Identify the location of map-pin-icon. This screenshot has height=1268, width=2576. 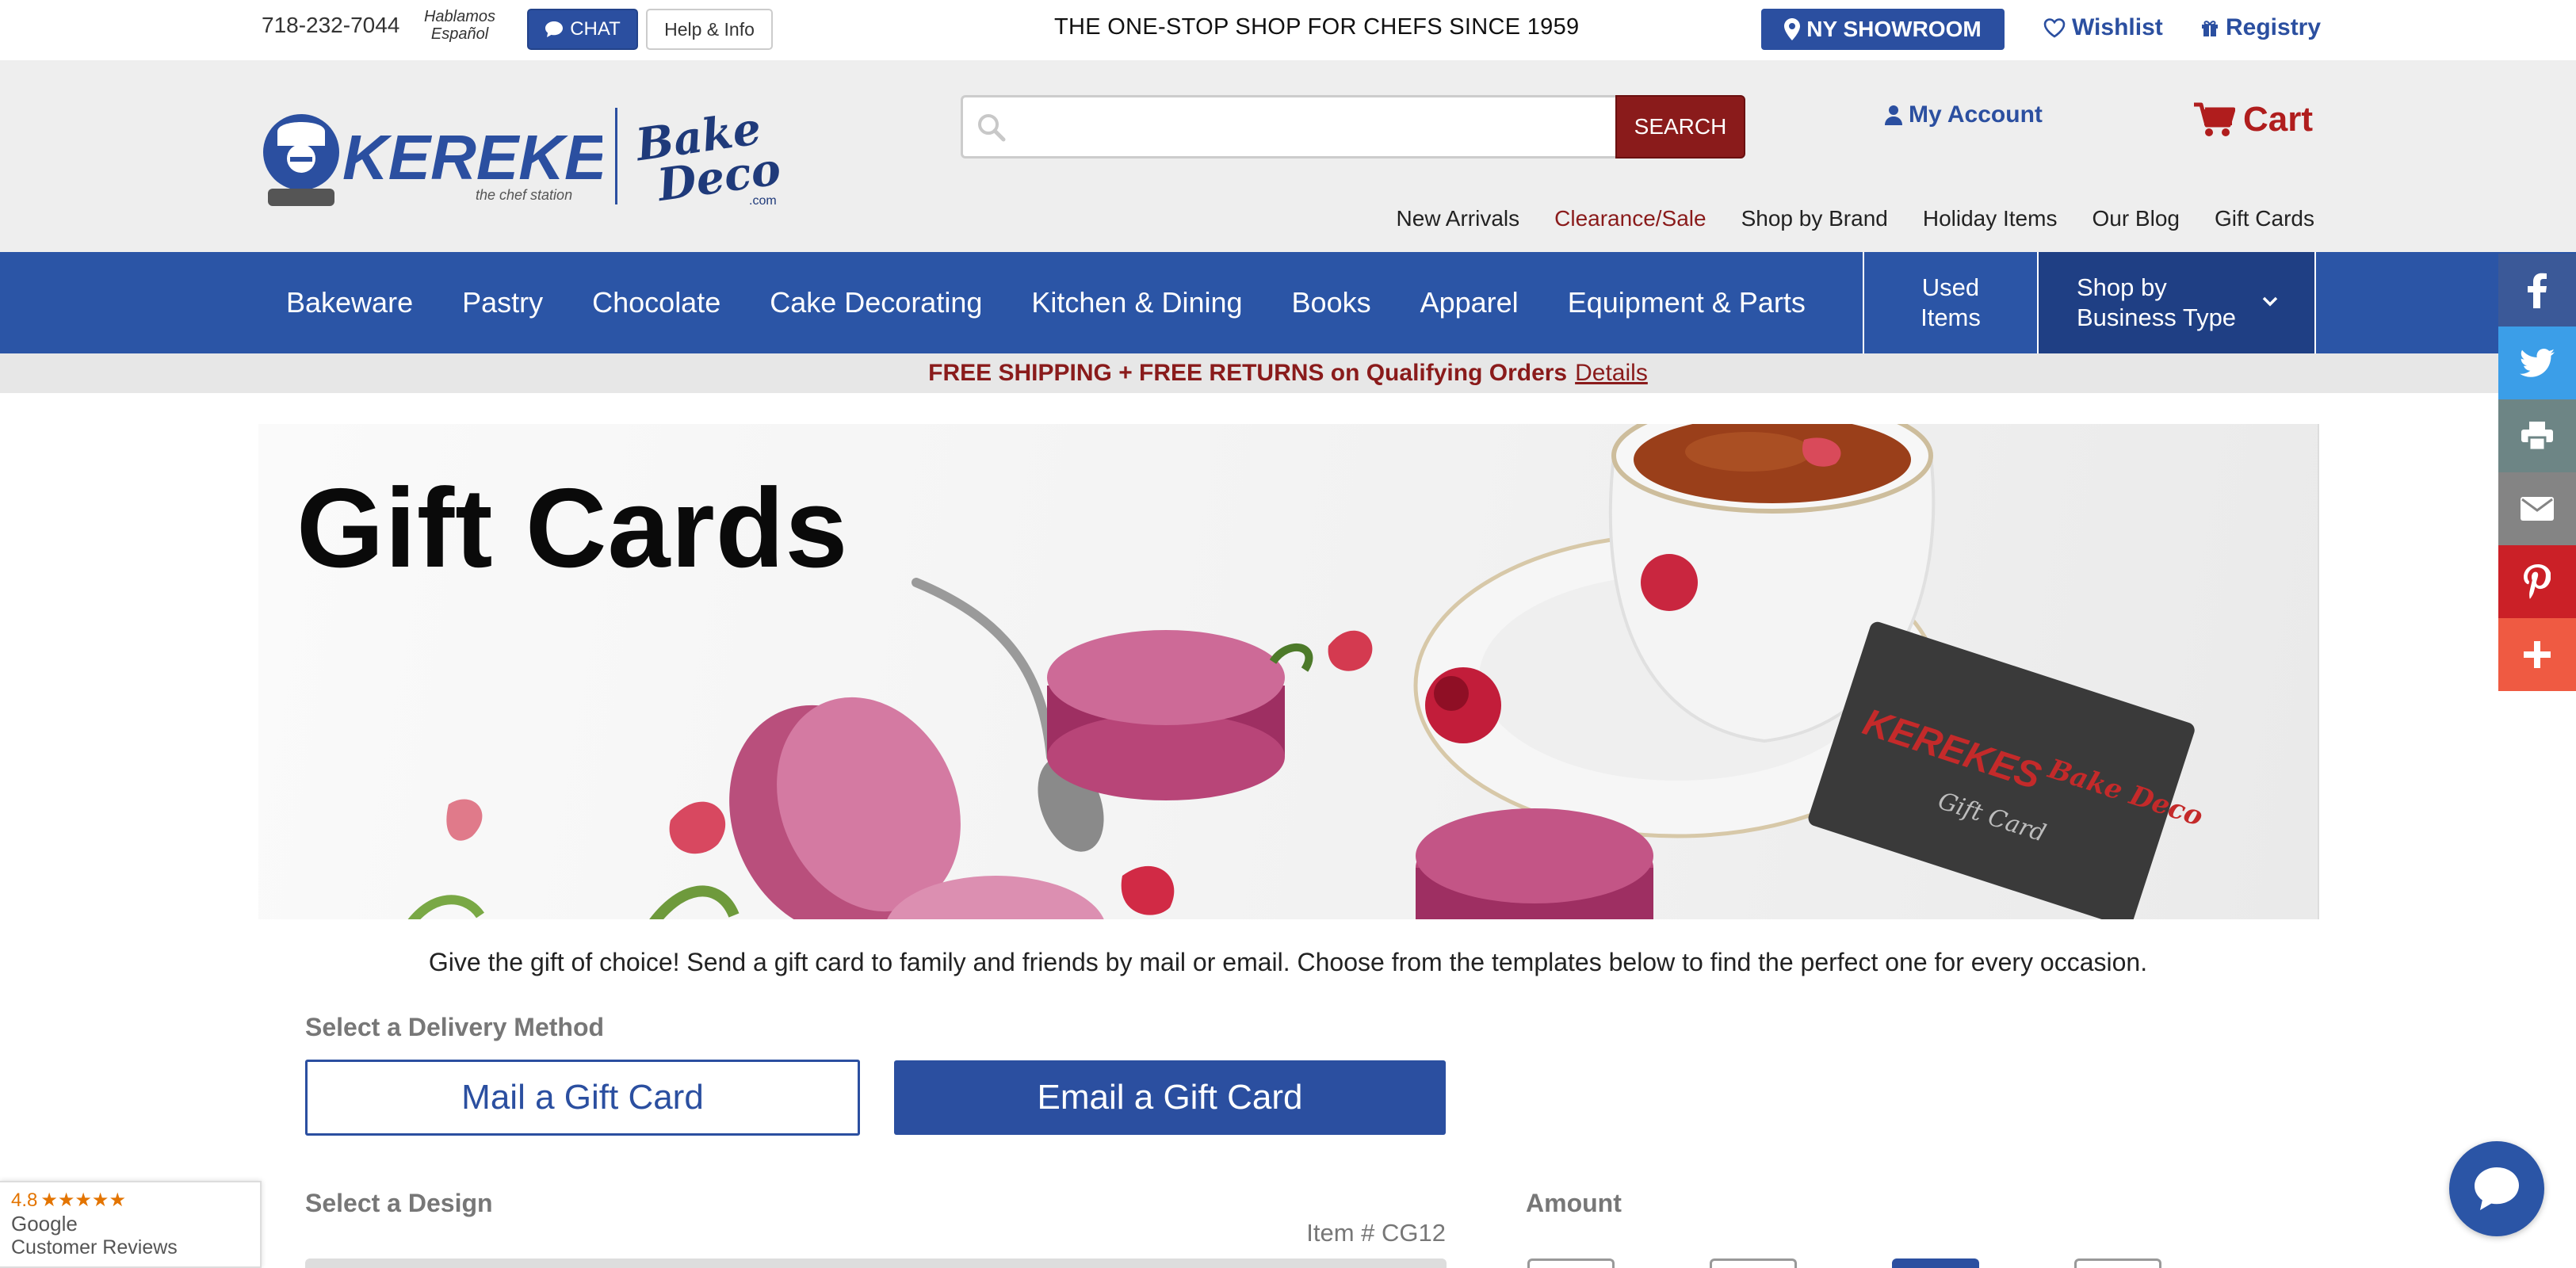
(1792, 29).